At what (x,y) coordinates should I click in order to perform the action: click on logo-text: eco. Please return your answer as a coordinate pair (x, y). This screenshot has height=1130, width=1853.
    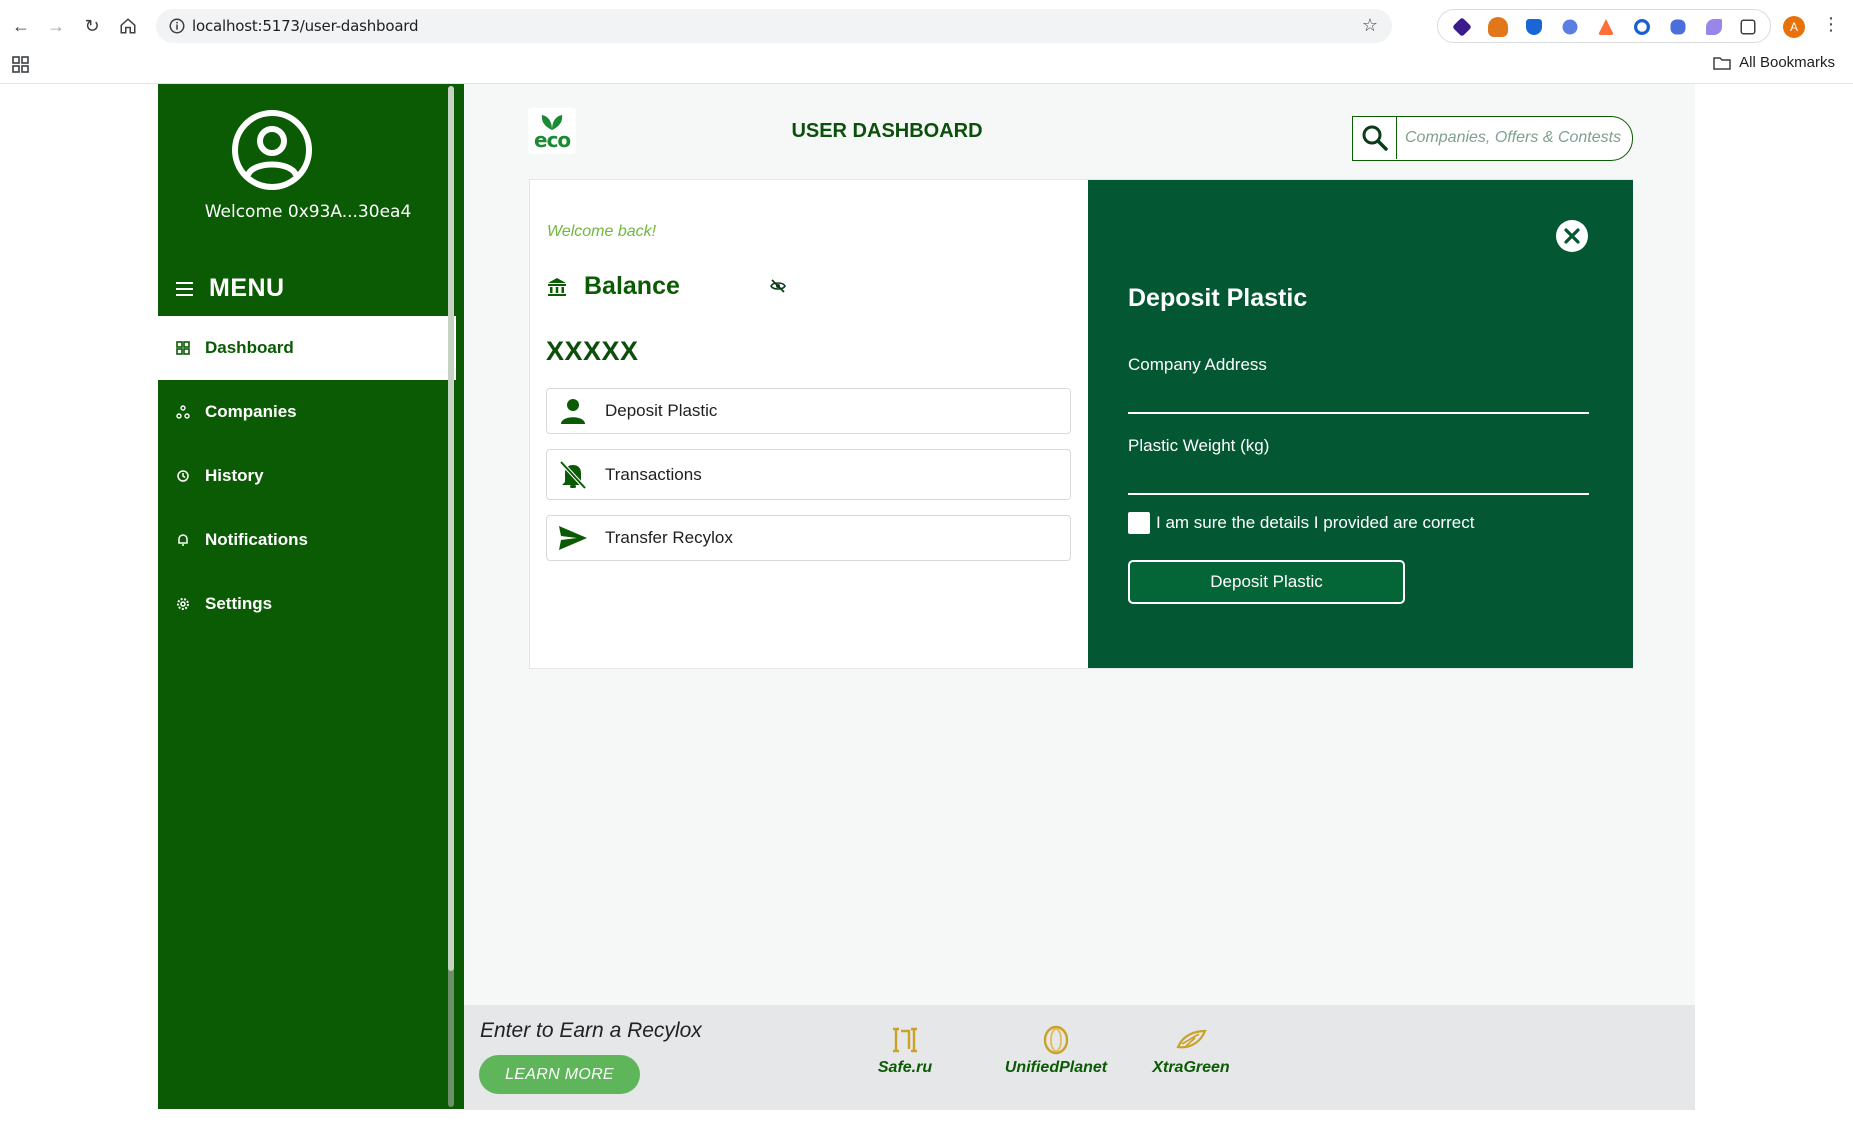
    Looking at the image, I should click on (552, 140).